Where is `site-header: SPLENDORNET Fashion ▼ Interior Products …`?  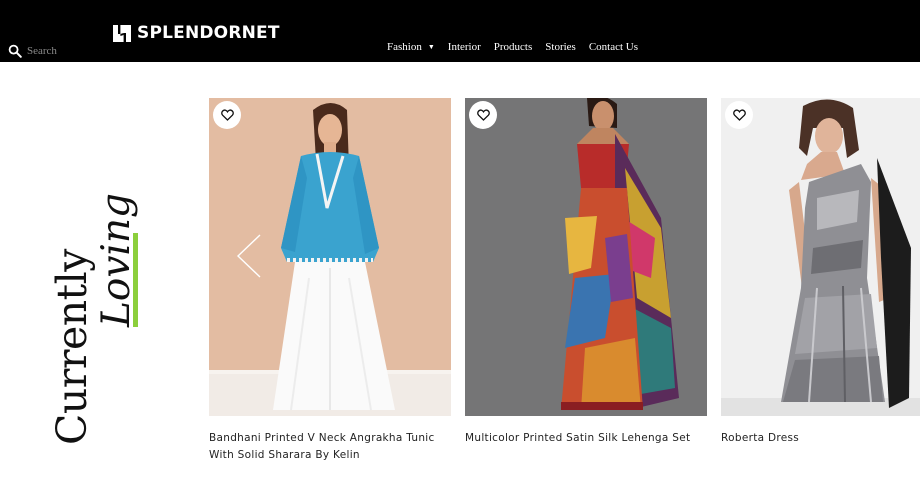 site-header: SPLENDORNET Fashion ▼ Interior Products … is located at coordinates (460, 31).